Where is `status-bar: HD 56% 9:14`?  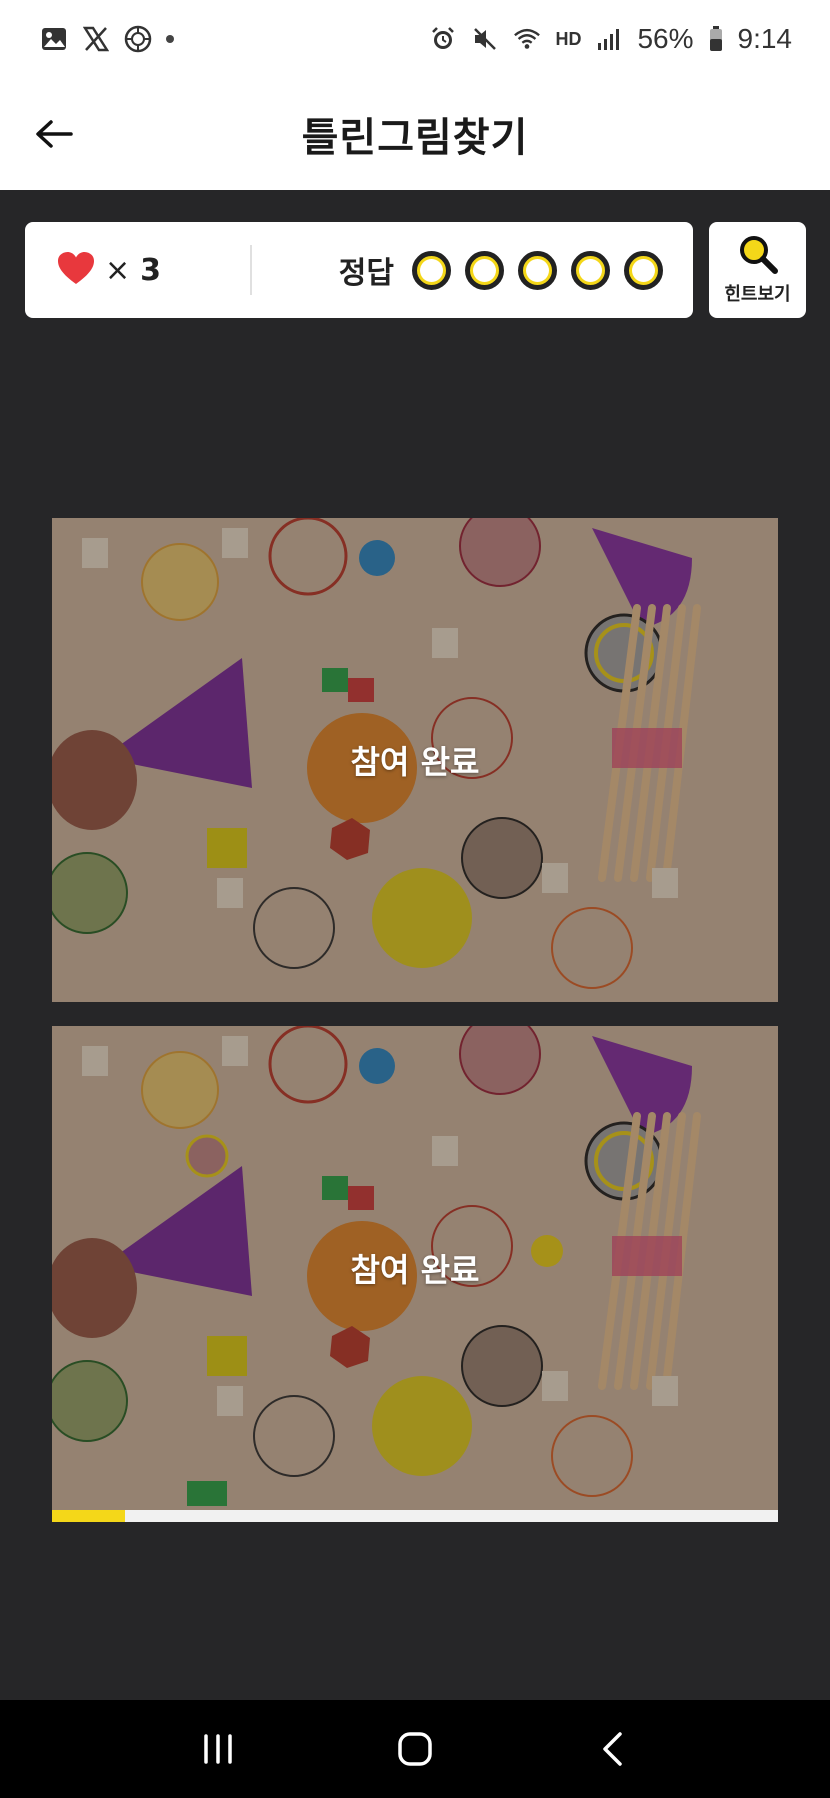
status-bar: HD 56% 9:14 is located at coordinates (415, 39).